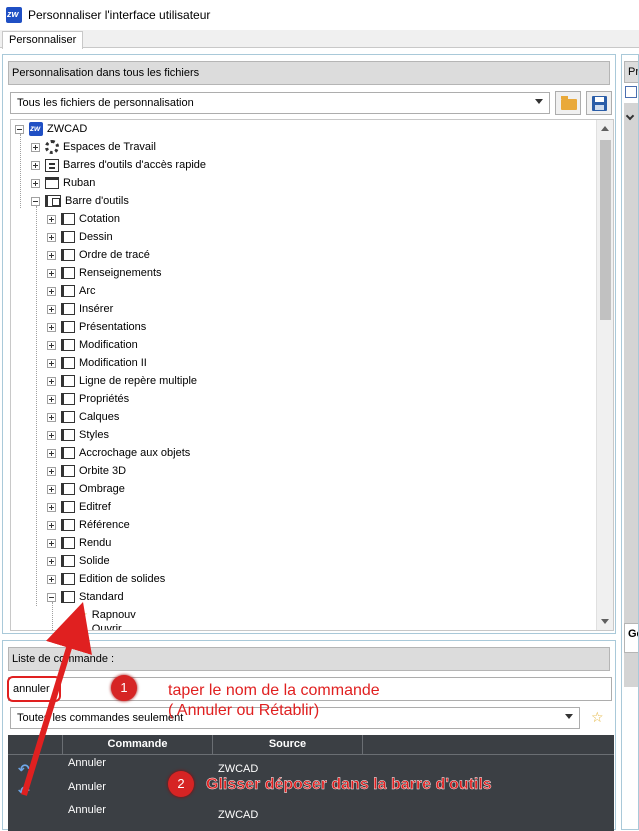  I want to click on tree-node-toolbar: Présentations, so click(96, 327).